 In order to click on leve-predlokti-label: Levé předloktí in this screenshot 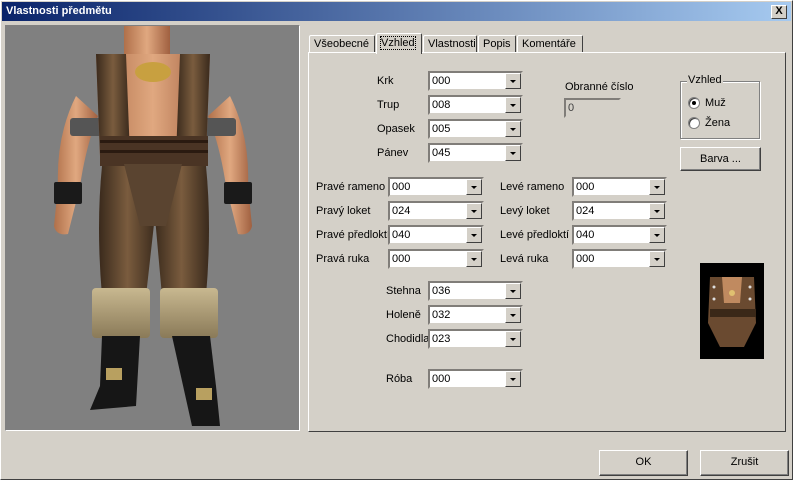, I will do `click(535, 235)`.